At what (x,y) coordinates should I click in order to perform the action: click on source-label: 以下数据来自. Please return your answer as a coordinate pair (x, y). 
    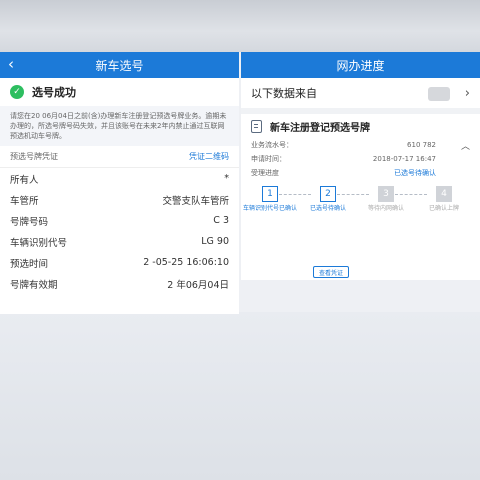
    Looking at the image, I should click on (284, 93).